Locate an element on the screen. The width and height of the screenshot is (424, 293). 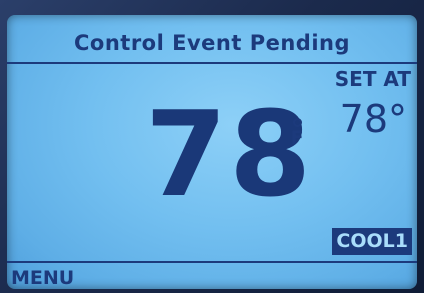
temperature-unit: F is located at coordinates (297, 133).